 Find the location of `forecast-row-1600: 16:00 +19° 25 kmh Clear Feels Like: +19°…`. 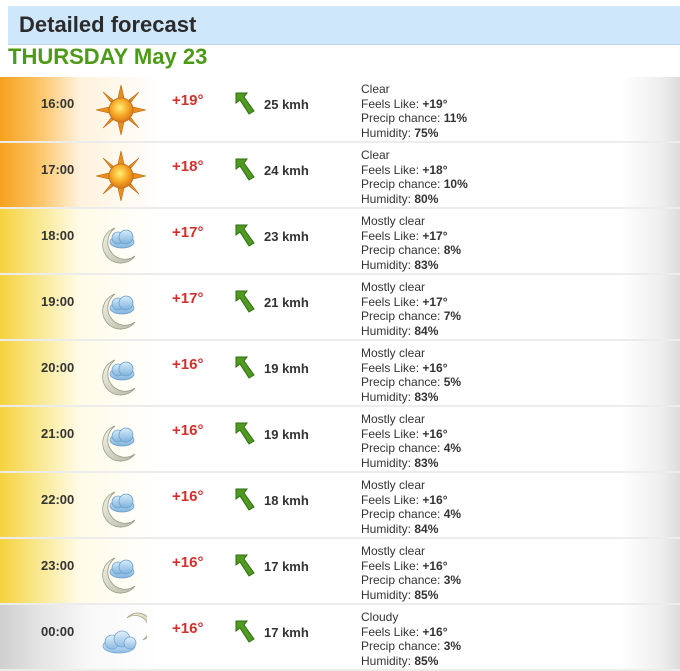

forecast-row-1600: 16:00 +19° 25 kmh Clear Feels Like: +19°… is located at coordinates (340, 110).